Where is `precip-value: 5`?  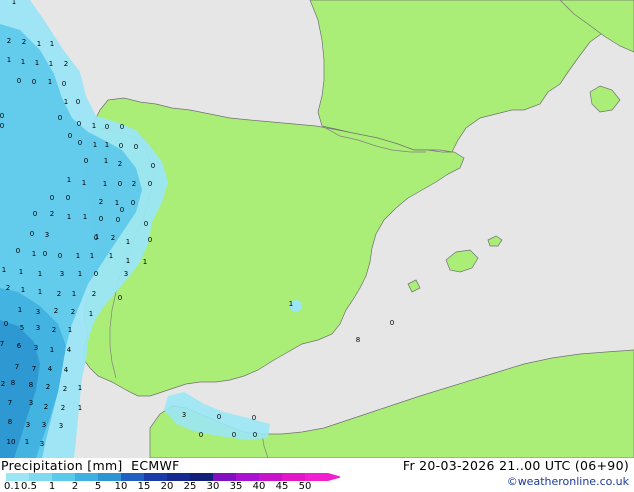
precip-value: 5 is located at coordinates (22, 328).